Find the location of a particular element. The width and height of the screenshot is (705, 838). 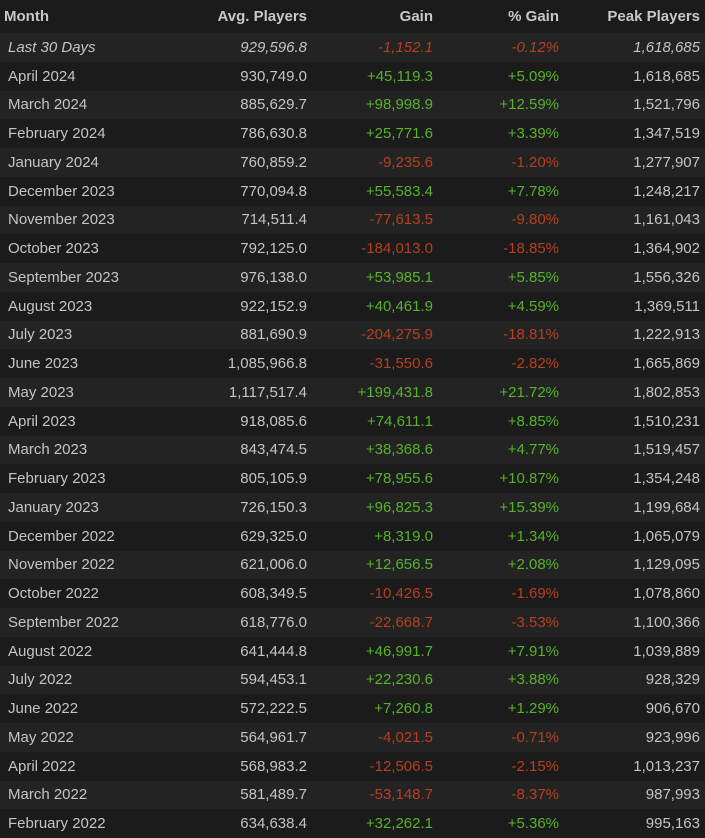

avg-players-cell: 568,983.2 is located at coordinates (248, 766).